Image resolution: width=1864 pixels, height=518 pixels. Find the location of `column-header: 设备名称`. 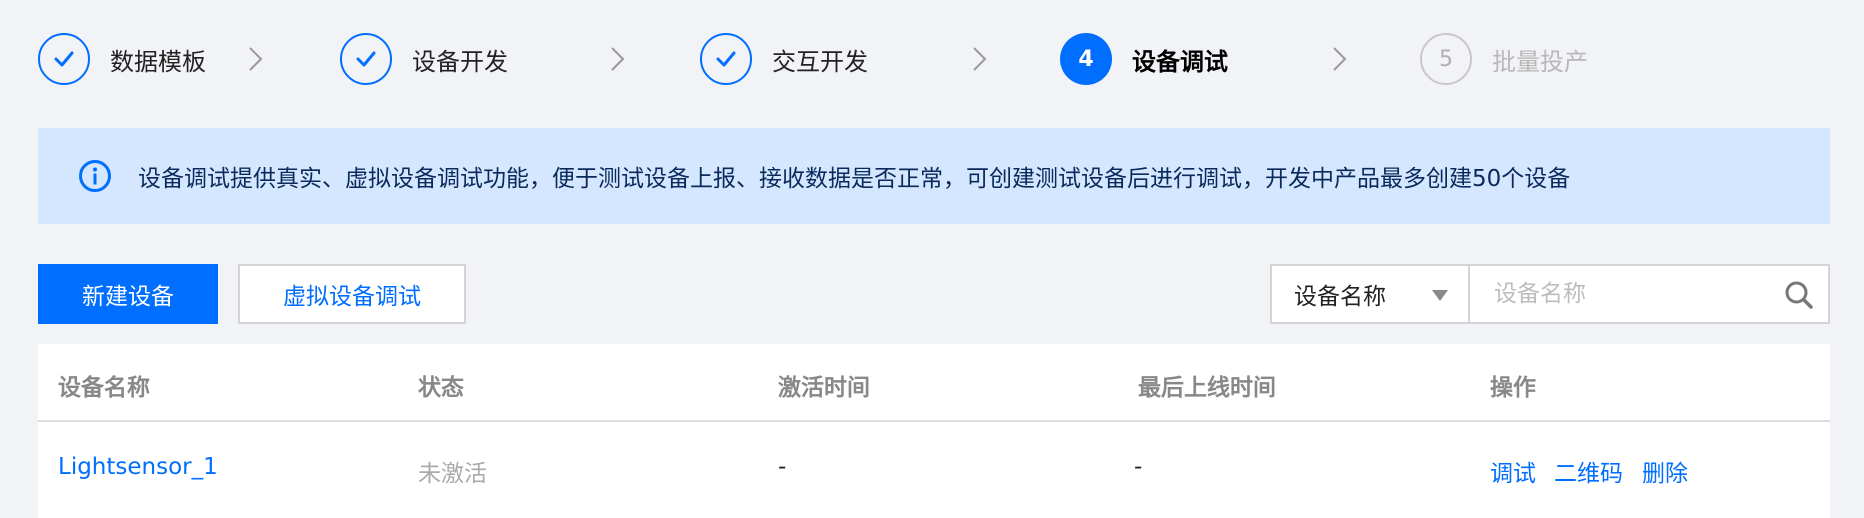

column-header: 设备名称 is located at coordinates (104, 388).